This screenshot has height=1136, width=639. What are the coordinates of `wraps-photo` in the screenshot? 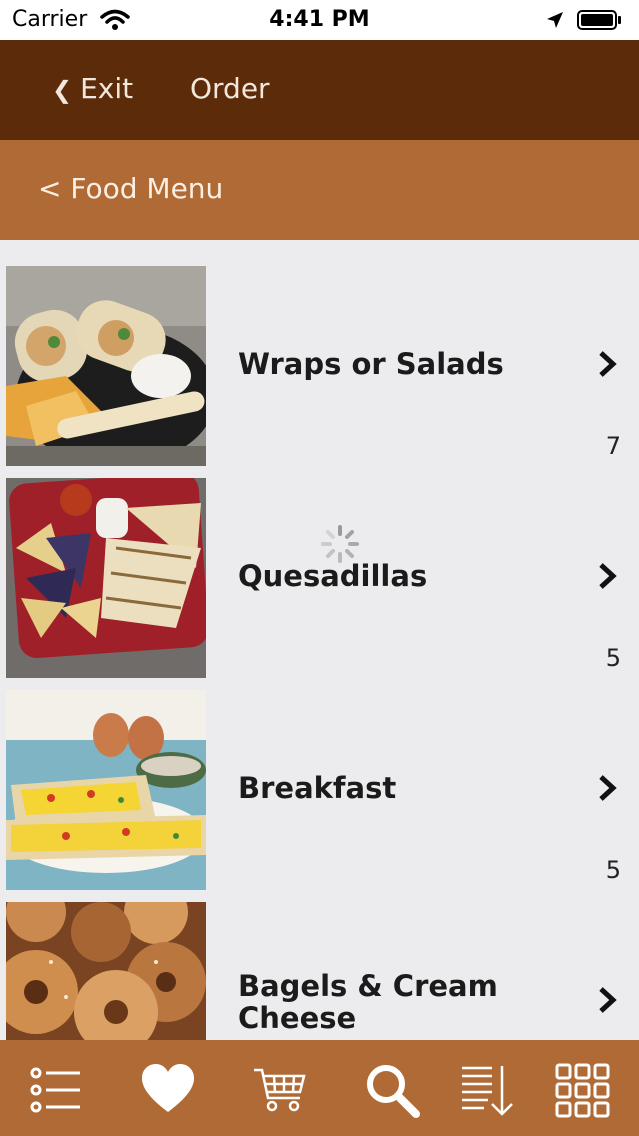 It's located at (106, 366).